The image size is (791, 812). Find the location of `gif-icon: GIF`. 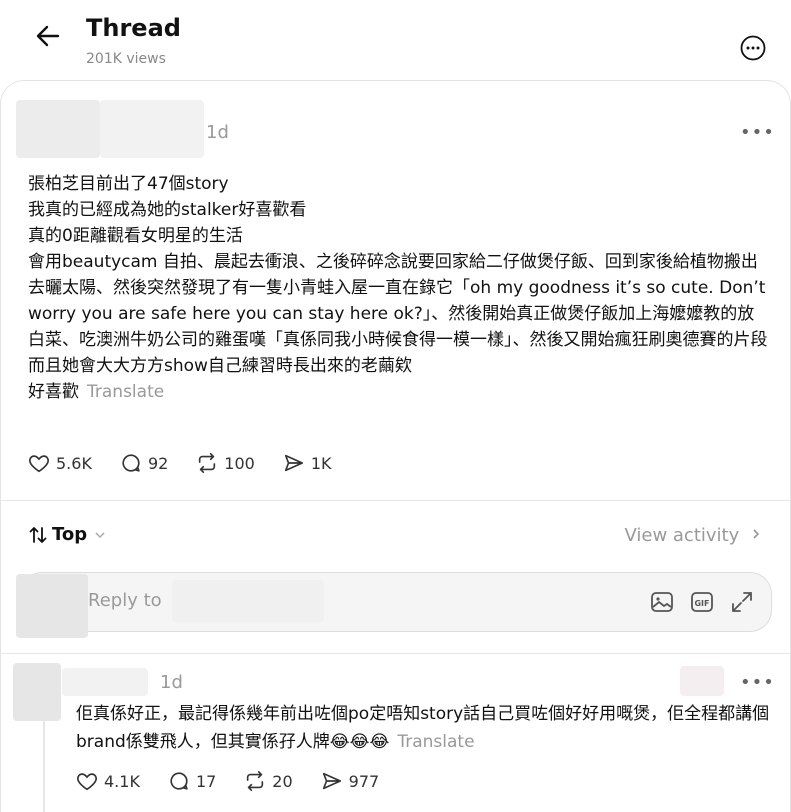

gif-icon: GIF is located at coordinates (702, 602).